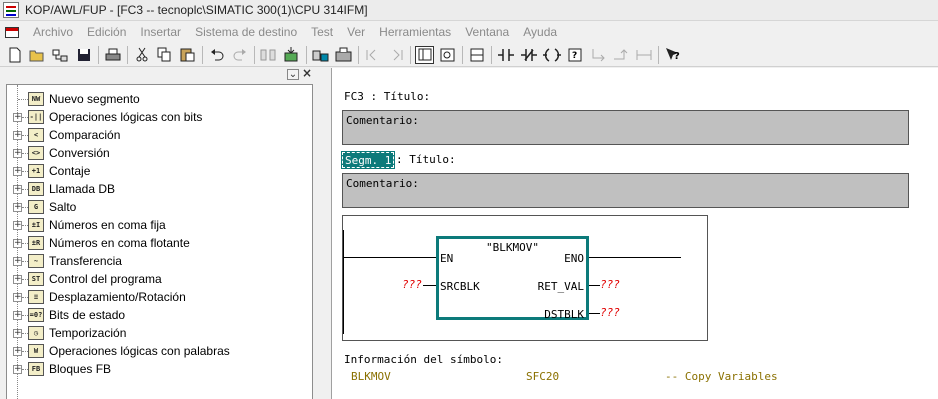 Image resolution: width=938 pixels, height=399 pixels. Describe the element at coordinates (426, 159) in the screenshot. I see `segment-title: : Título:` at that location.